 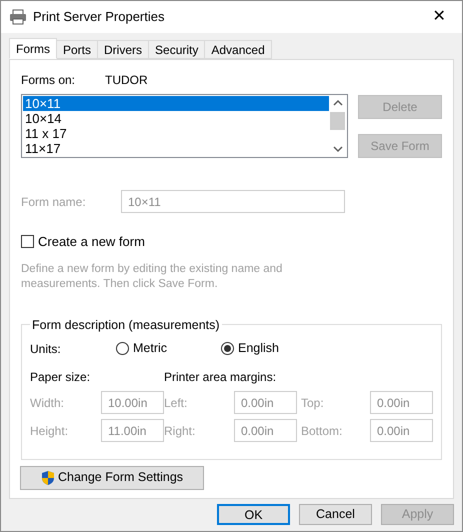 I want to click on radio-label: Metric, so click(x=150, y=348).